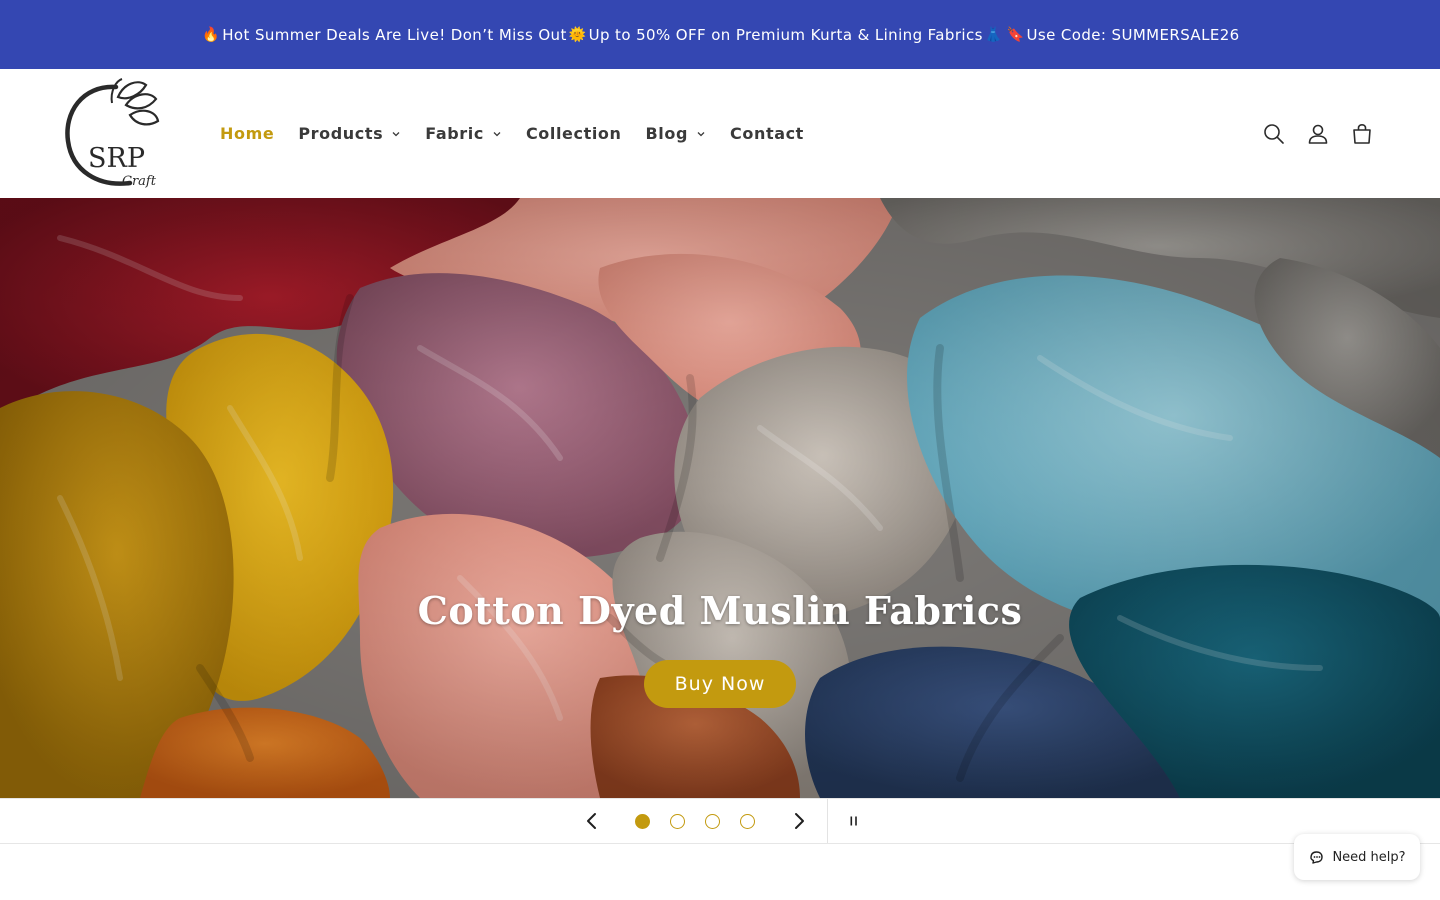 The width and height of the screenshot is (1440, 900). I want to click on nav-item-home: Home, so click(247, 133).